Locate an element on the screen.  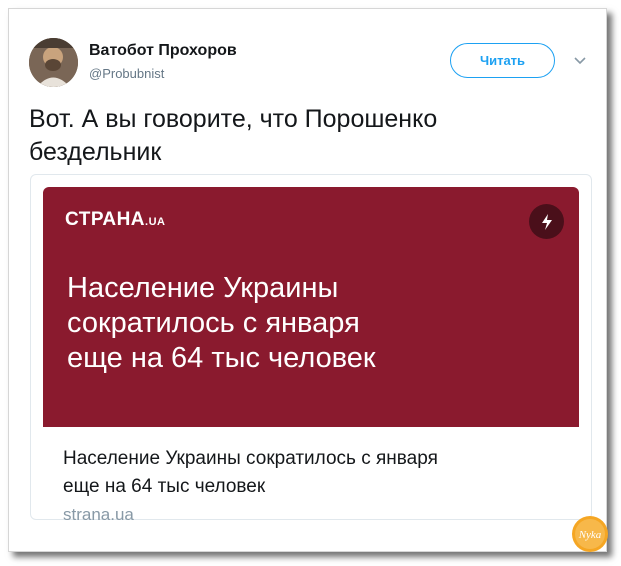
avatar-image is located at coordinates (53, 62).